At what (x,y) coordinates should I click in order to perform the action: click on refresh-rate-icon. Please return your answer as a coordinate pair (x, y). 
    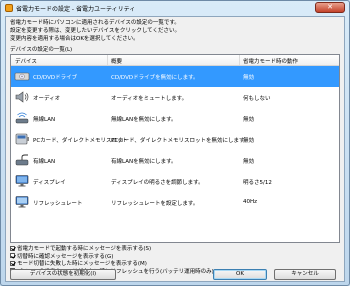
    Looking at the image, I should click on (22, 202).